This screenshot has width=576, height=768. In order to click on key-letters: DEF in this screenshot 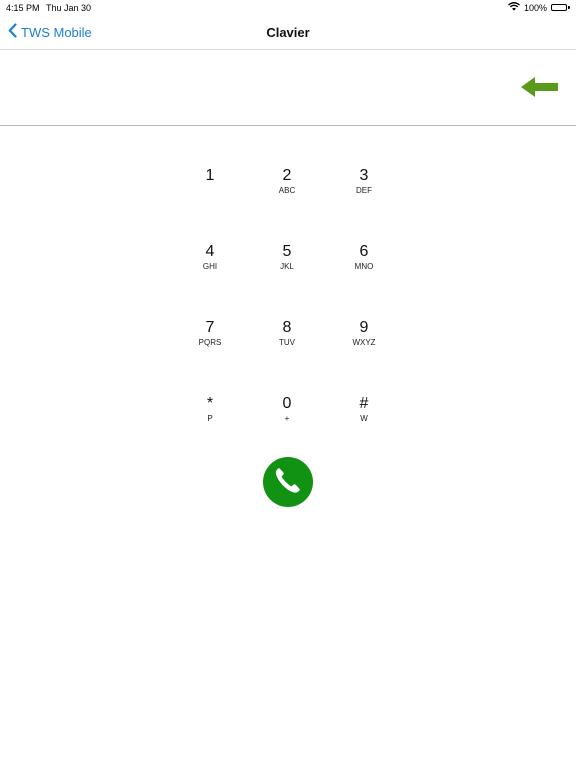, I will do `click(364, 190)`.